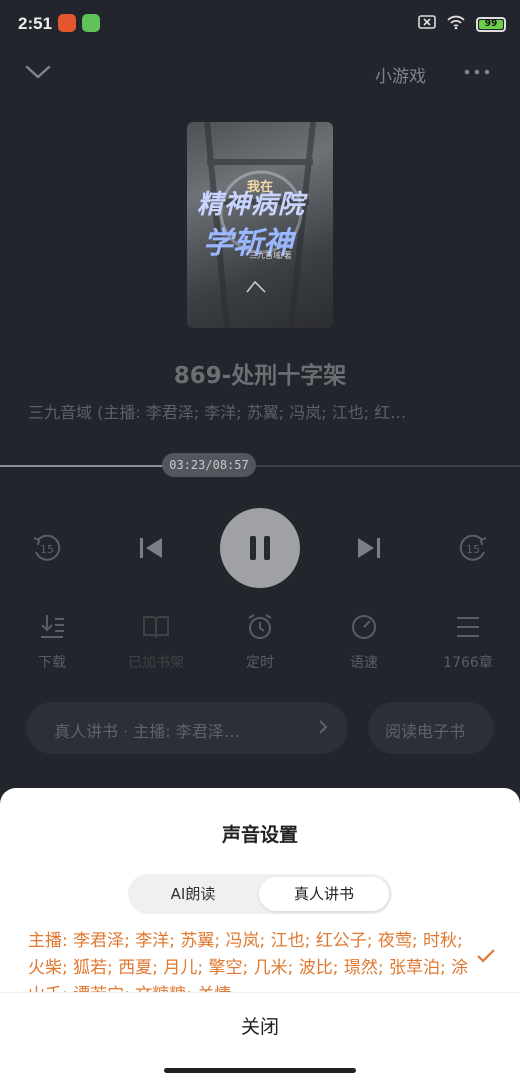 The width and height of the screenshot is (520, 1080). What do you see at coordinates (67, 23) in the screenshot?
I see `app-notification-icon` at bounding box center [67, 23].